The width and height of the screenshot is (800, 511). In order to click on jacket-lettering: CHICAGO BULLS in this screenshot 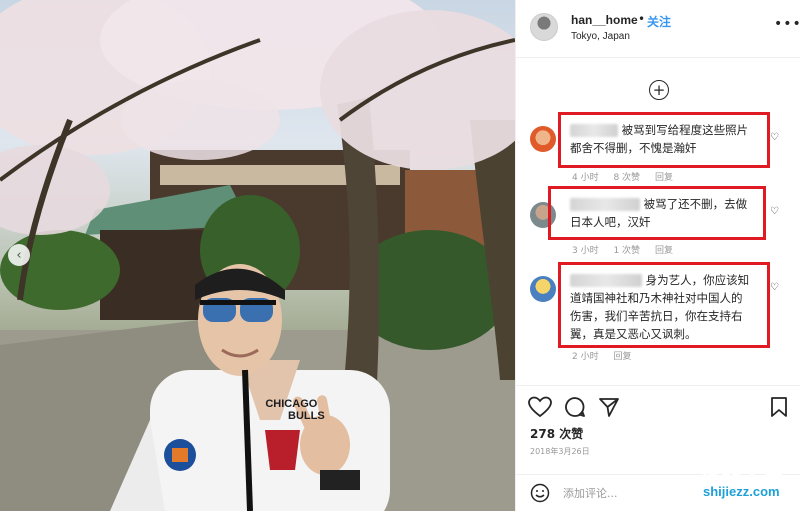, I will do `click(291, 410)`.